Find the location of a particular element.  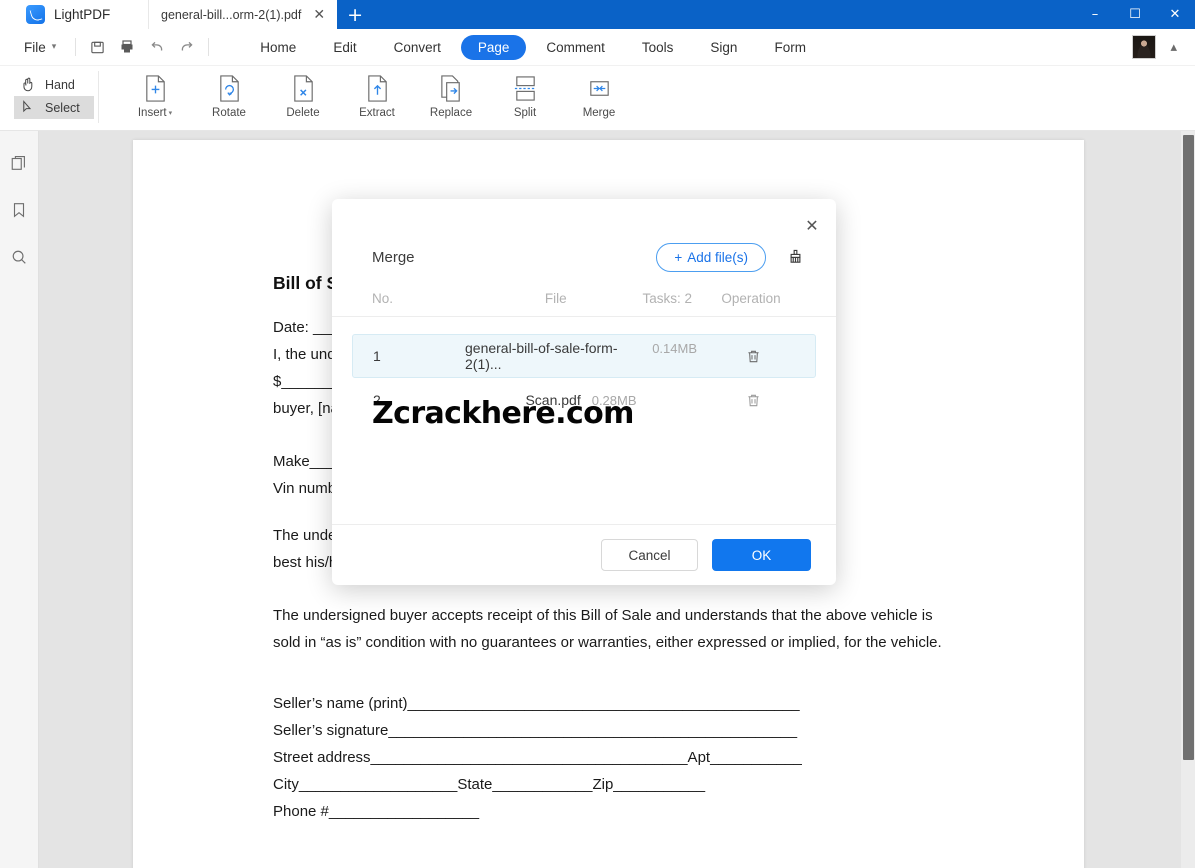

brand-name: LightPDF is located at coordinates (82, 14).